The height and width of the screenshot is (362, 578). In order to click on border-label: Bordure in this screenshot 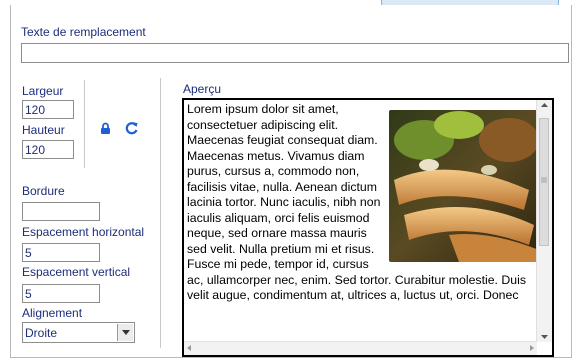, I will do `click(43, 191)`.